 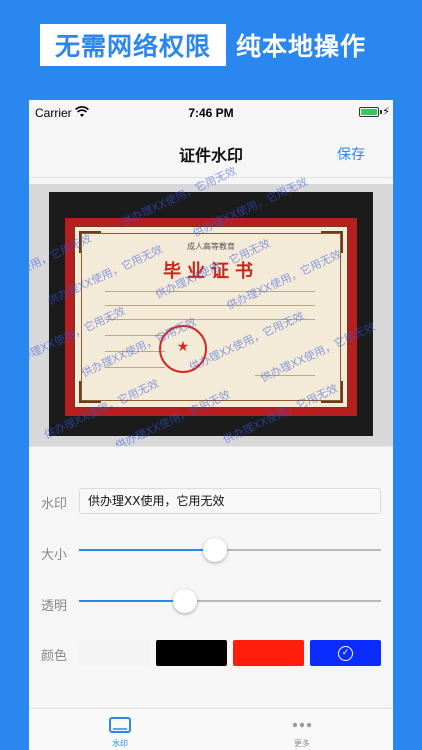 I want to click on watermark-label: 水印, so click(x=54, y=504).